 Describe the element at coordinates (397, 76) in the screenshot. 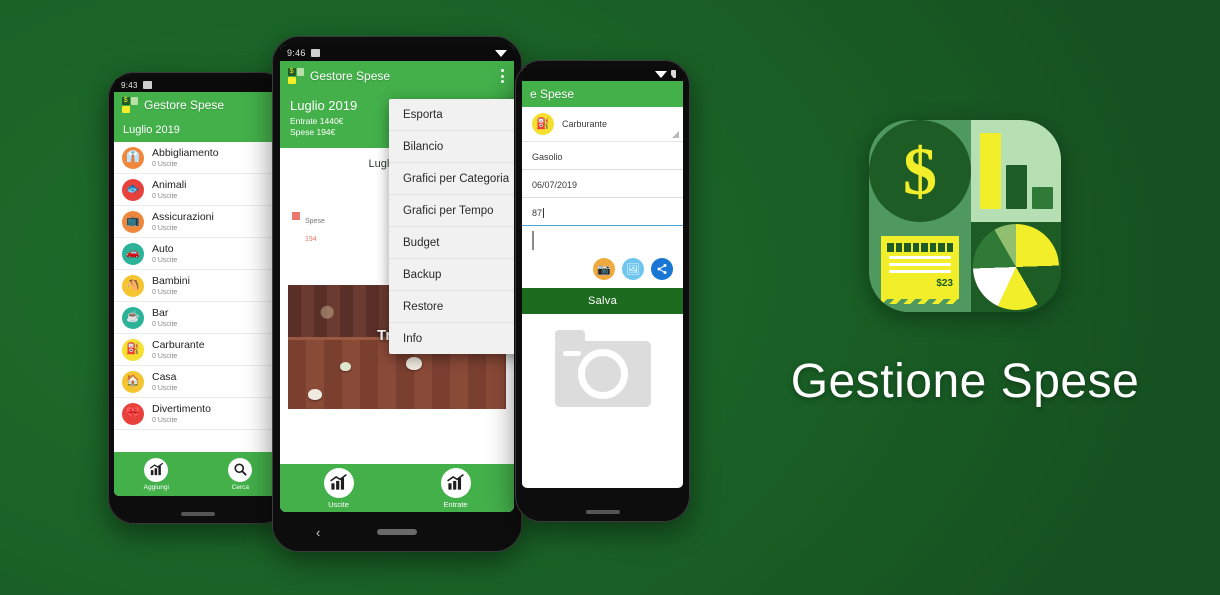

I see `app-bar: $ Gestore Spese` at that location.